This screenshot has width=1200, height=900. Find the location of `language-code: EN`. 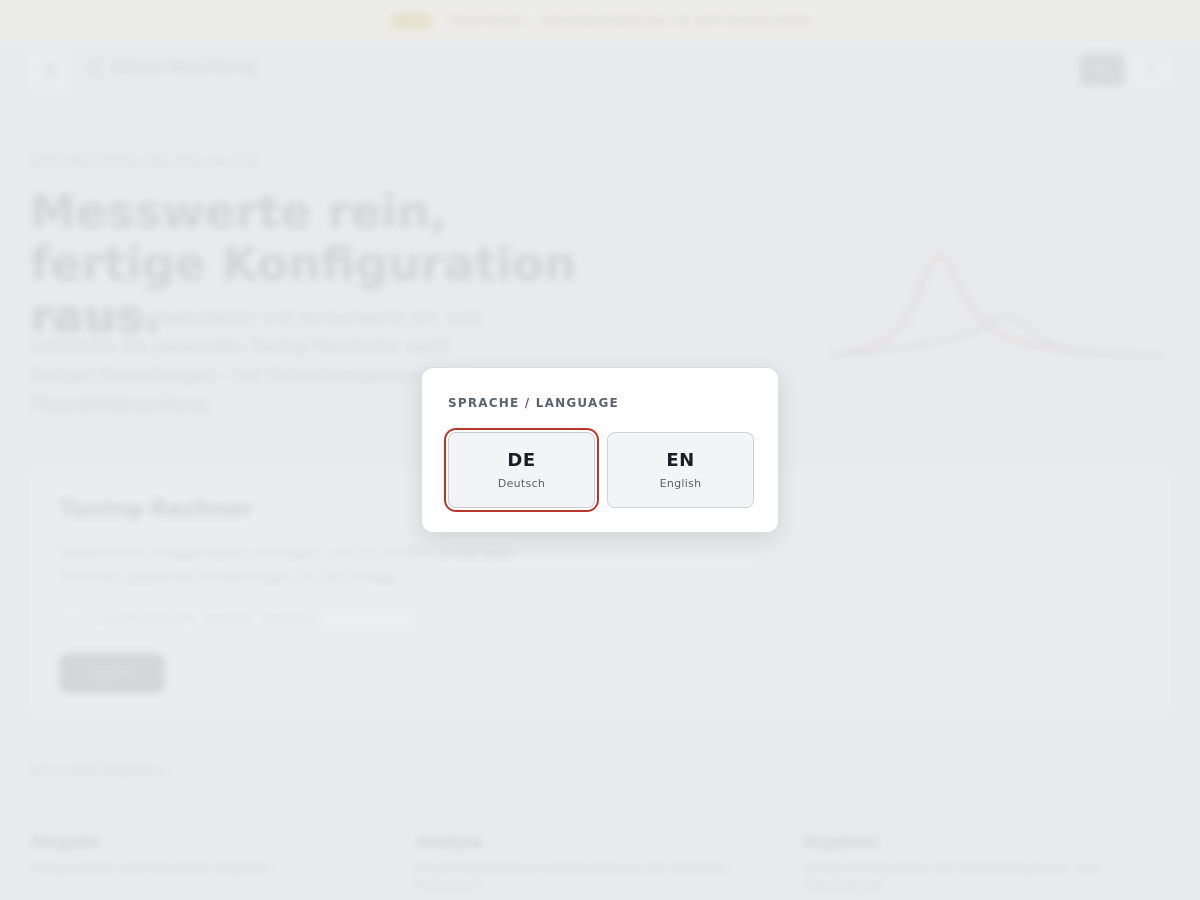

language-code: EN is located at coordinates (680, 460).